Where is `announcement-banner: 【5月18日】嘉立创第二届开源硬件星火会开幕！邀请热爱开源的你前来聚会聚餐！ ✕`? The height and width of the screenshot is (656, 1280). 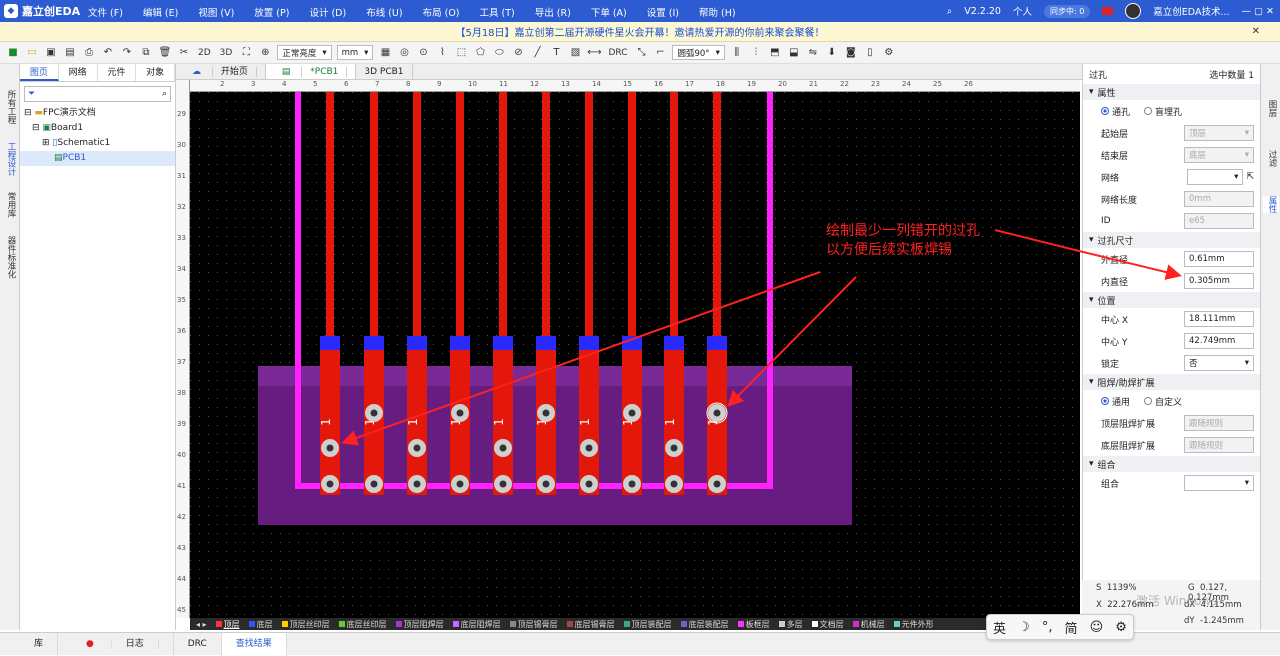 announcement-banner: 【5月18日】嘉立创第二届开源硬件星火会开幕！邀请热爱开源的你前来聚会聚餐！ ✕ is located at coordinates (640, 32).